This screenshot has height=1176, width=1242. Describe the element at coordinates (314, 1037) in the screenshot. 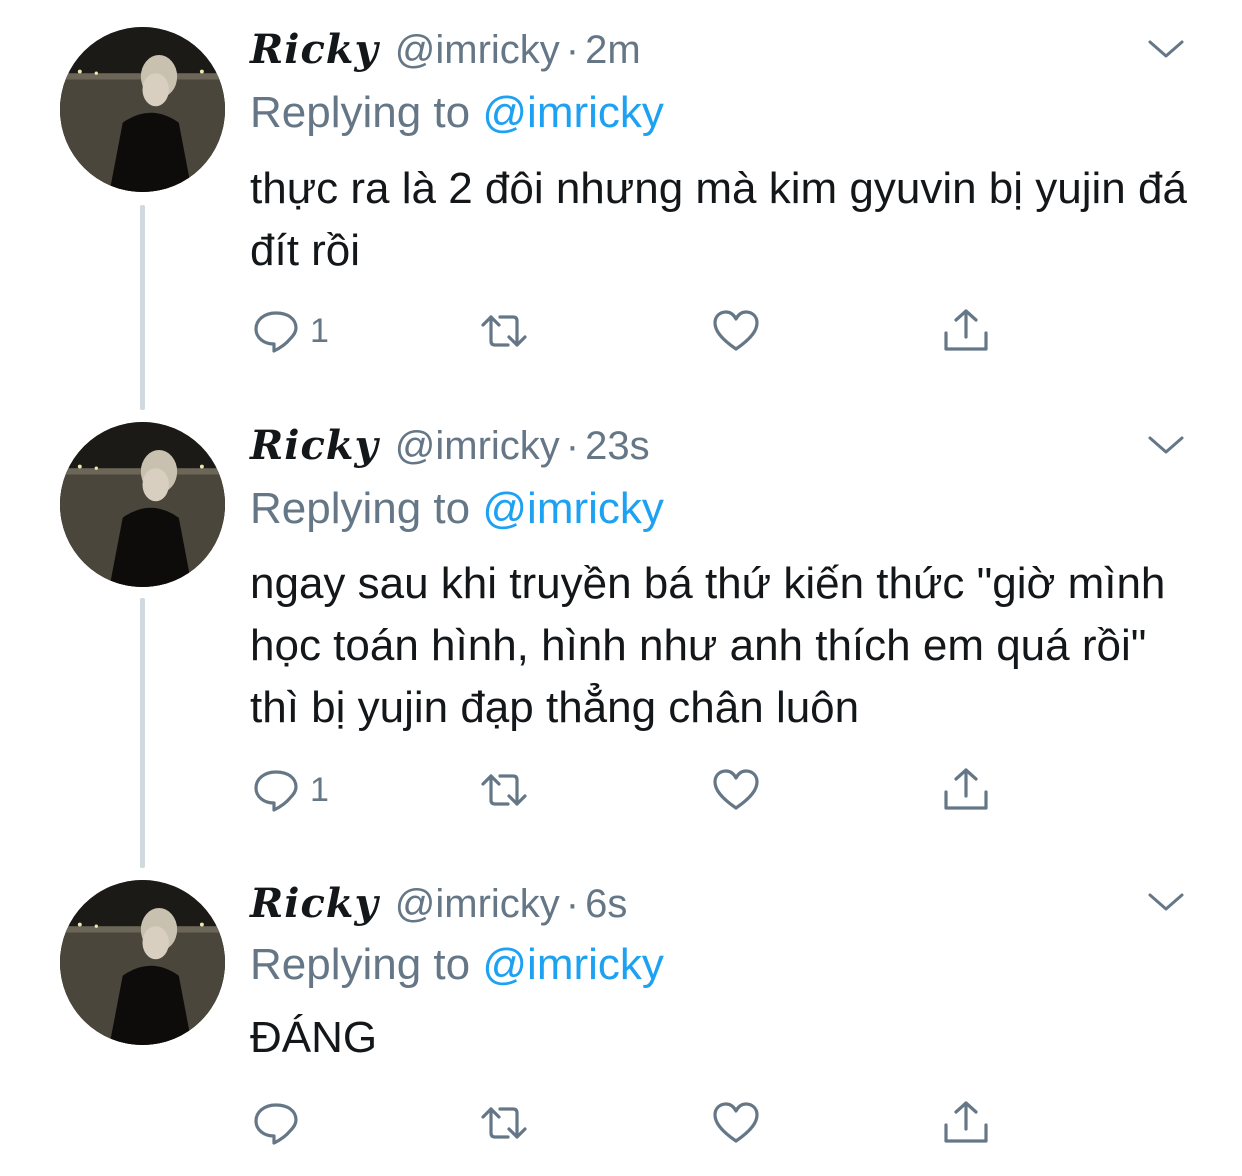

I see `tweet-text: ĐÁNG` at that location.